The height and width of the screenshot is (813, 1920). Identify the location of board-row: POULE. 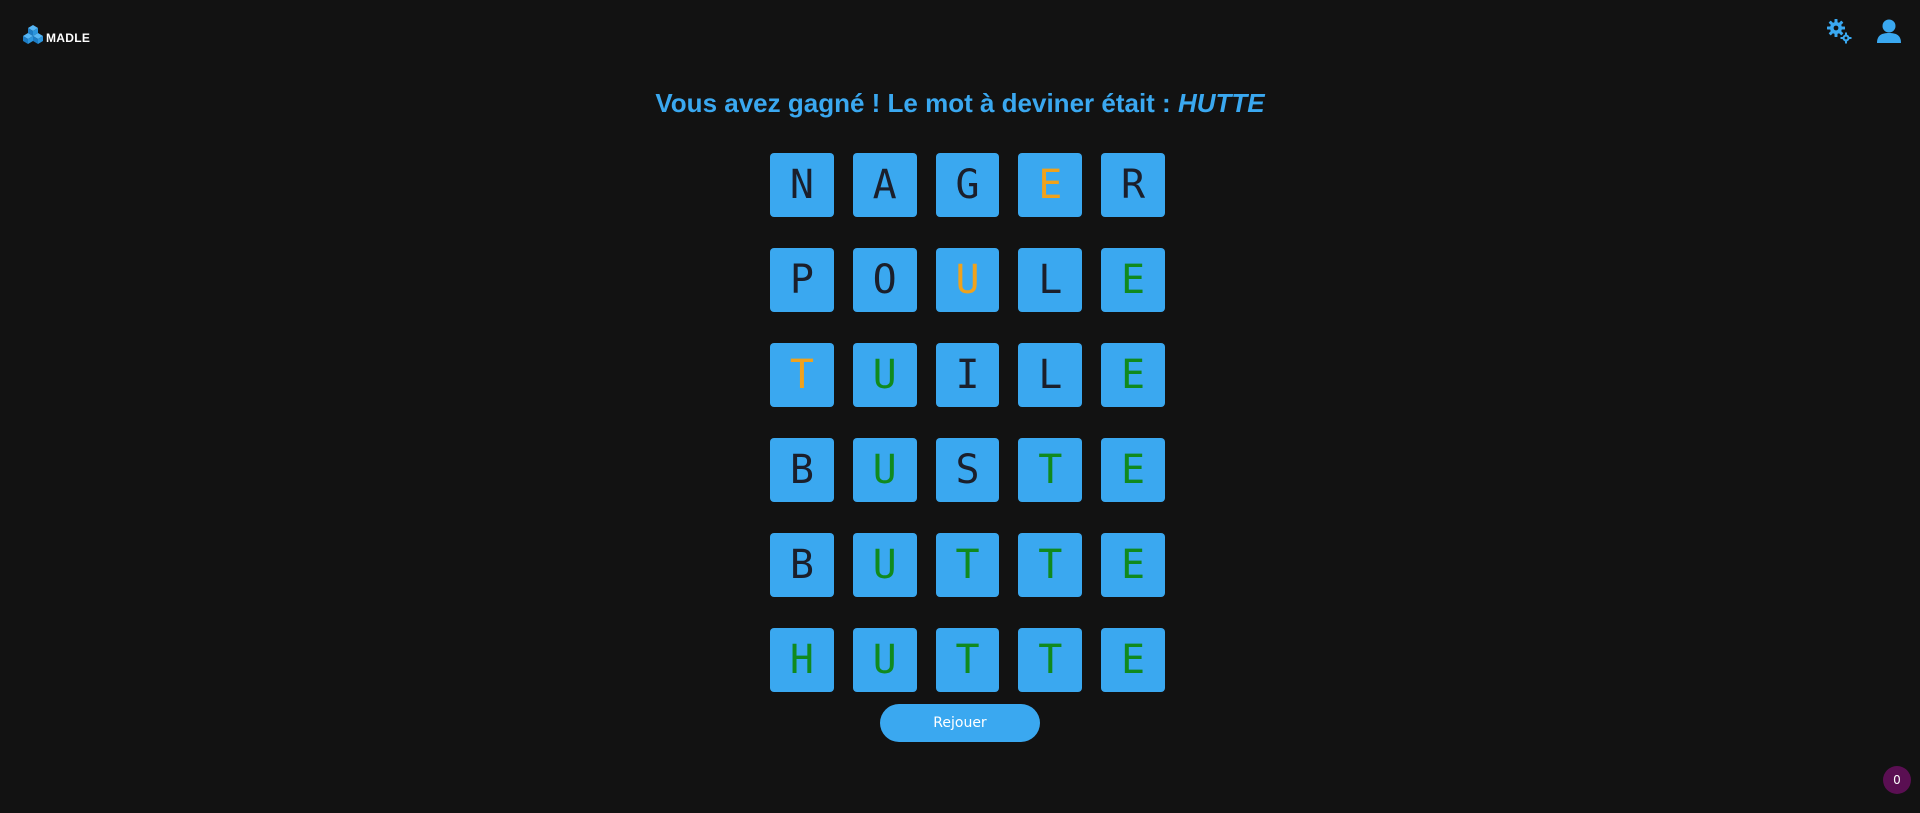
(967, 280).